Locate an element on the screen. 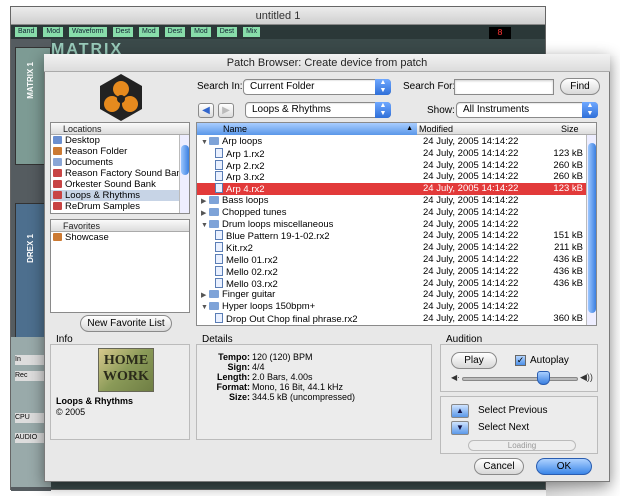 This screenshot has height=496, width=620. folder-row: ▶ Bass loops 24 July, 2005 14:14:22 is located at coordinates (392, 201).